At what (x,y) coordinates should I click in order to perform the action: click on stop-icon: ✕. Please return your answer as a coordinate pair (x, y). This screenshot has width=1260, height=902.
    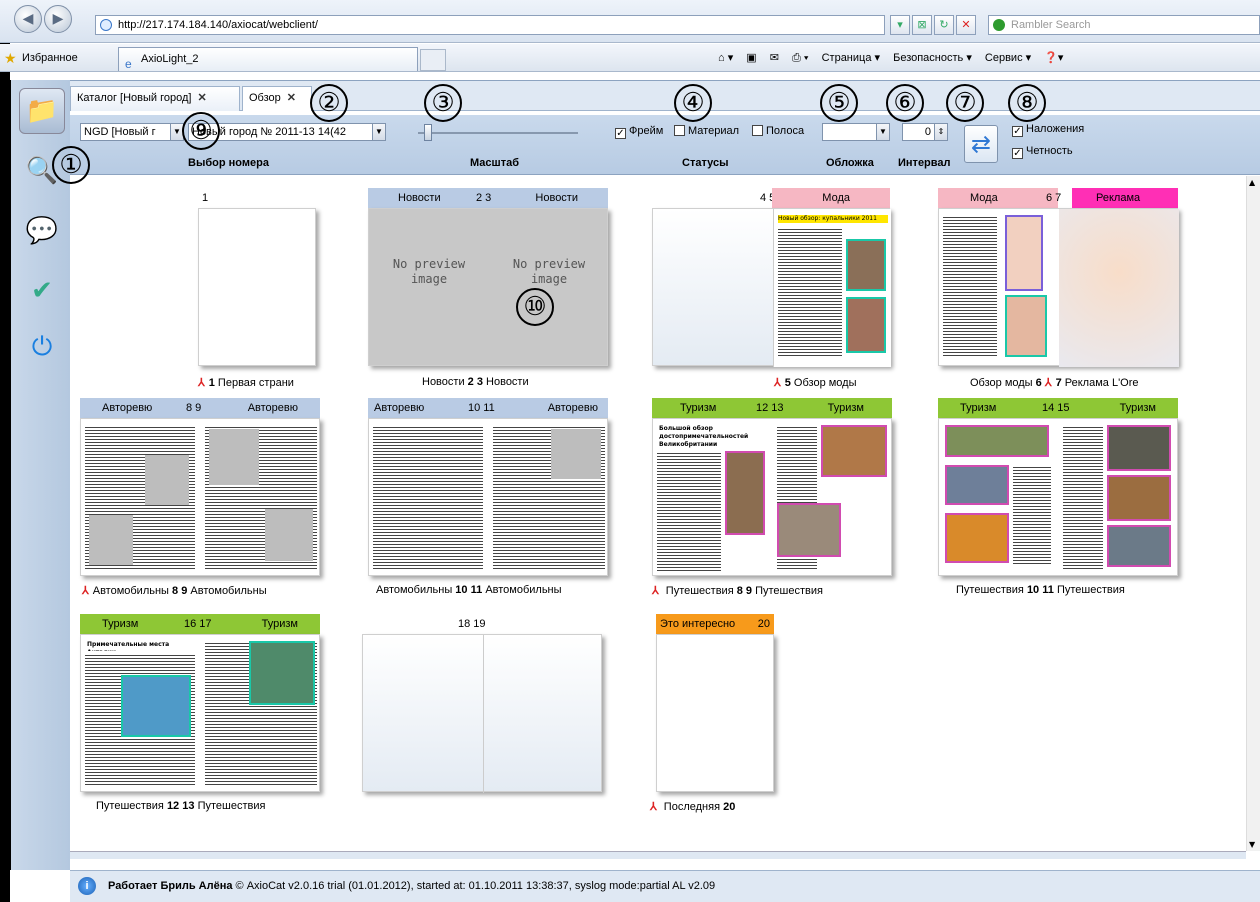
    Looking at the image, I should click on (966, 25).